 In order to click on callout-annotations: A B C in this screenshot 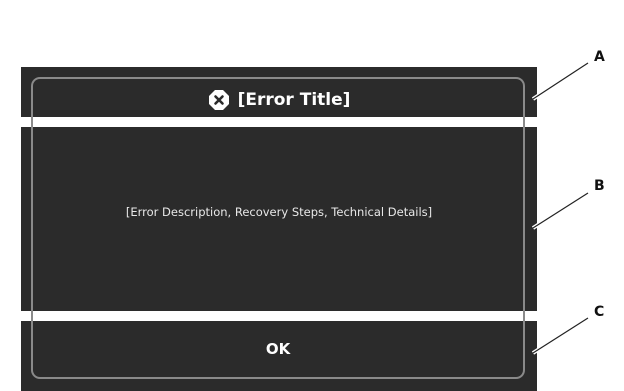, I will do `click(568, 202)`.